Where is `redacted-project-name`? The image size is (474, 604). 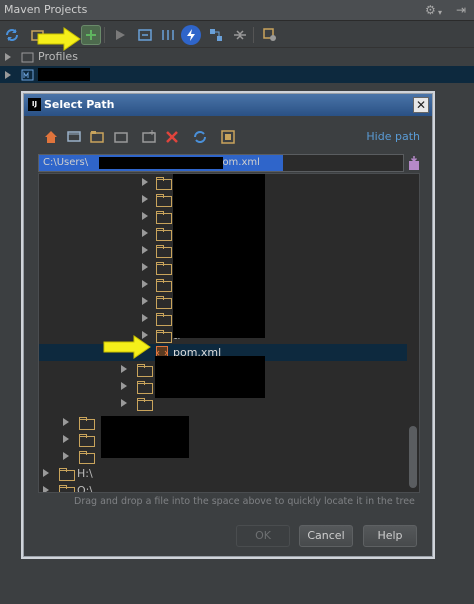 redacted-project-name is located at coordinates (64, 74).